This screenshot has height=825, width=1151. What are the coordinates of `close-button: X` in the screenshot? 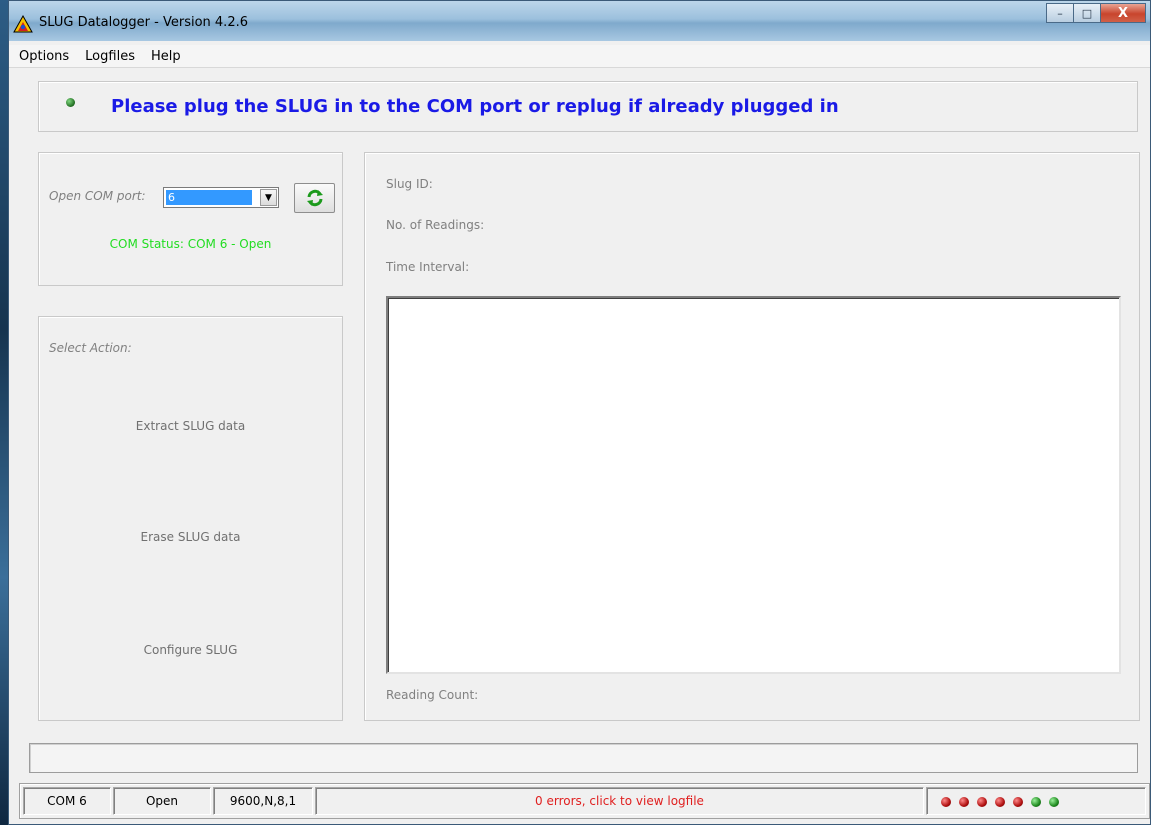 It's located at (1123, 13).